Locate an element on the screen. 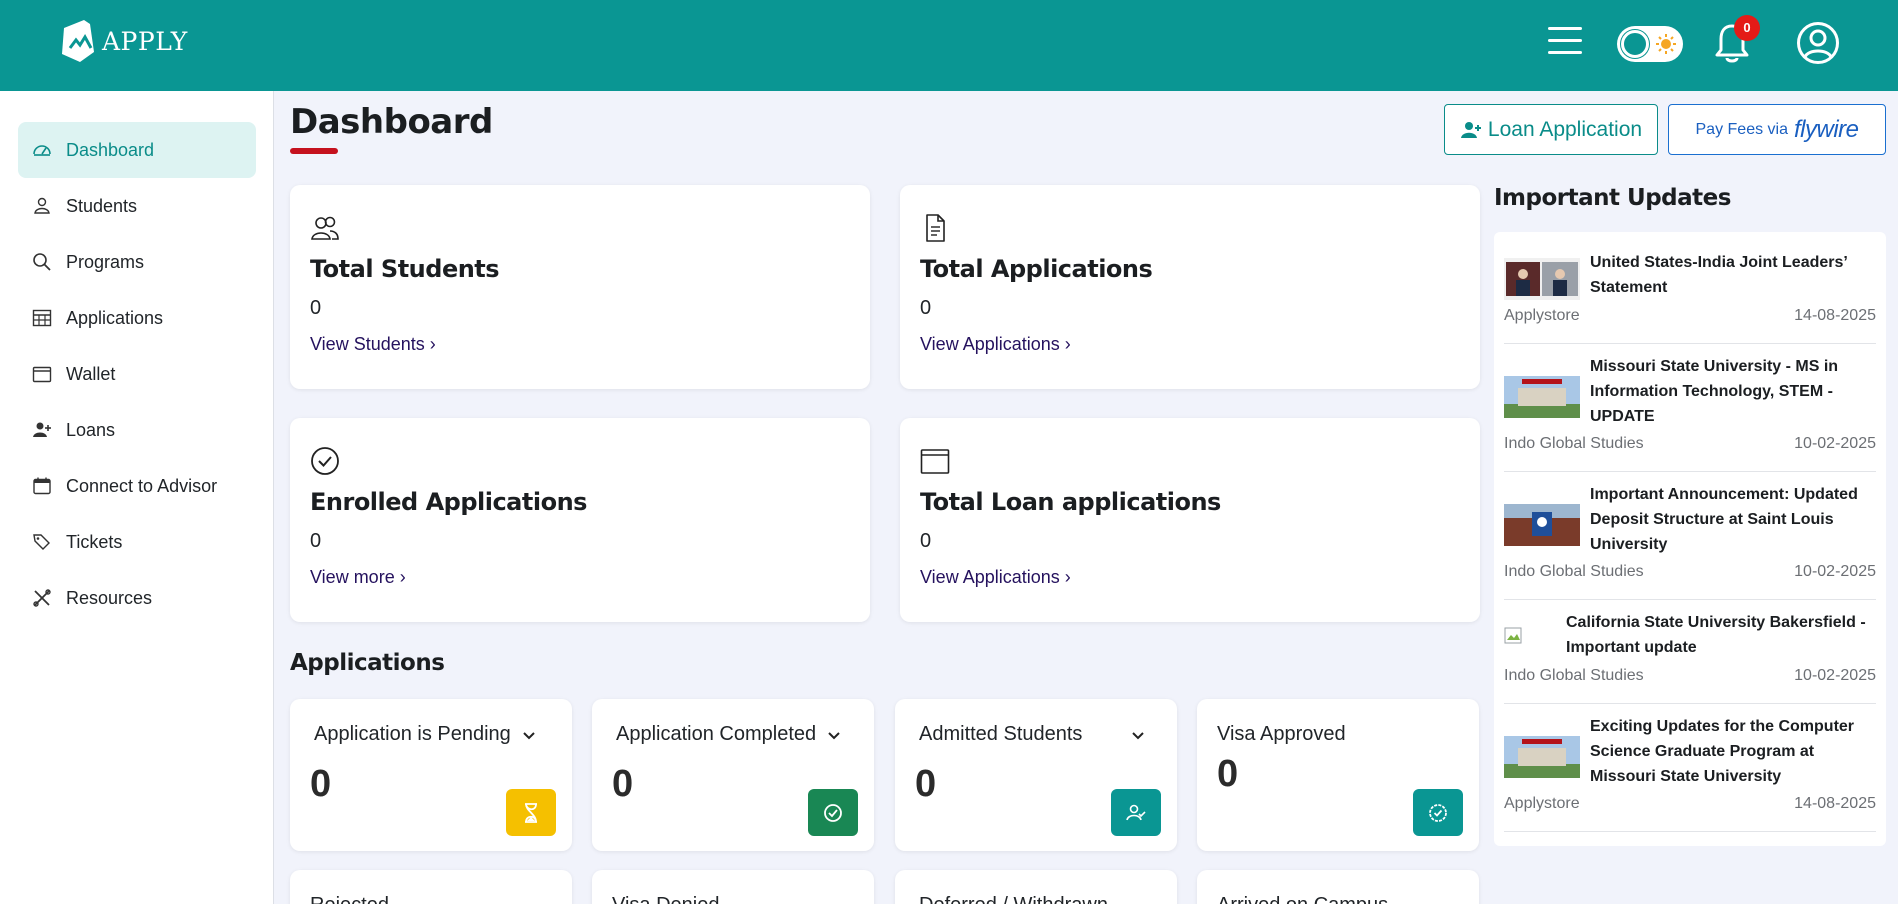 The image size is (1898, 904). people-icon is located at coordinates (325, 228).